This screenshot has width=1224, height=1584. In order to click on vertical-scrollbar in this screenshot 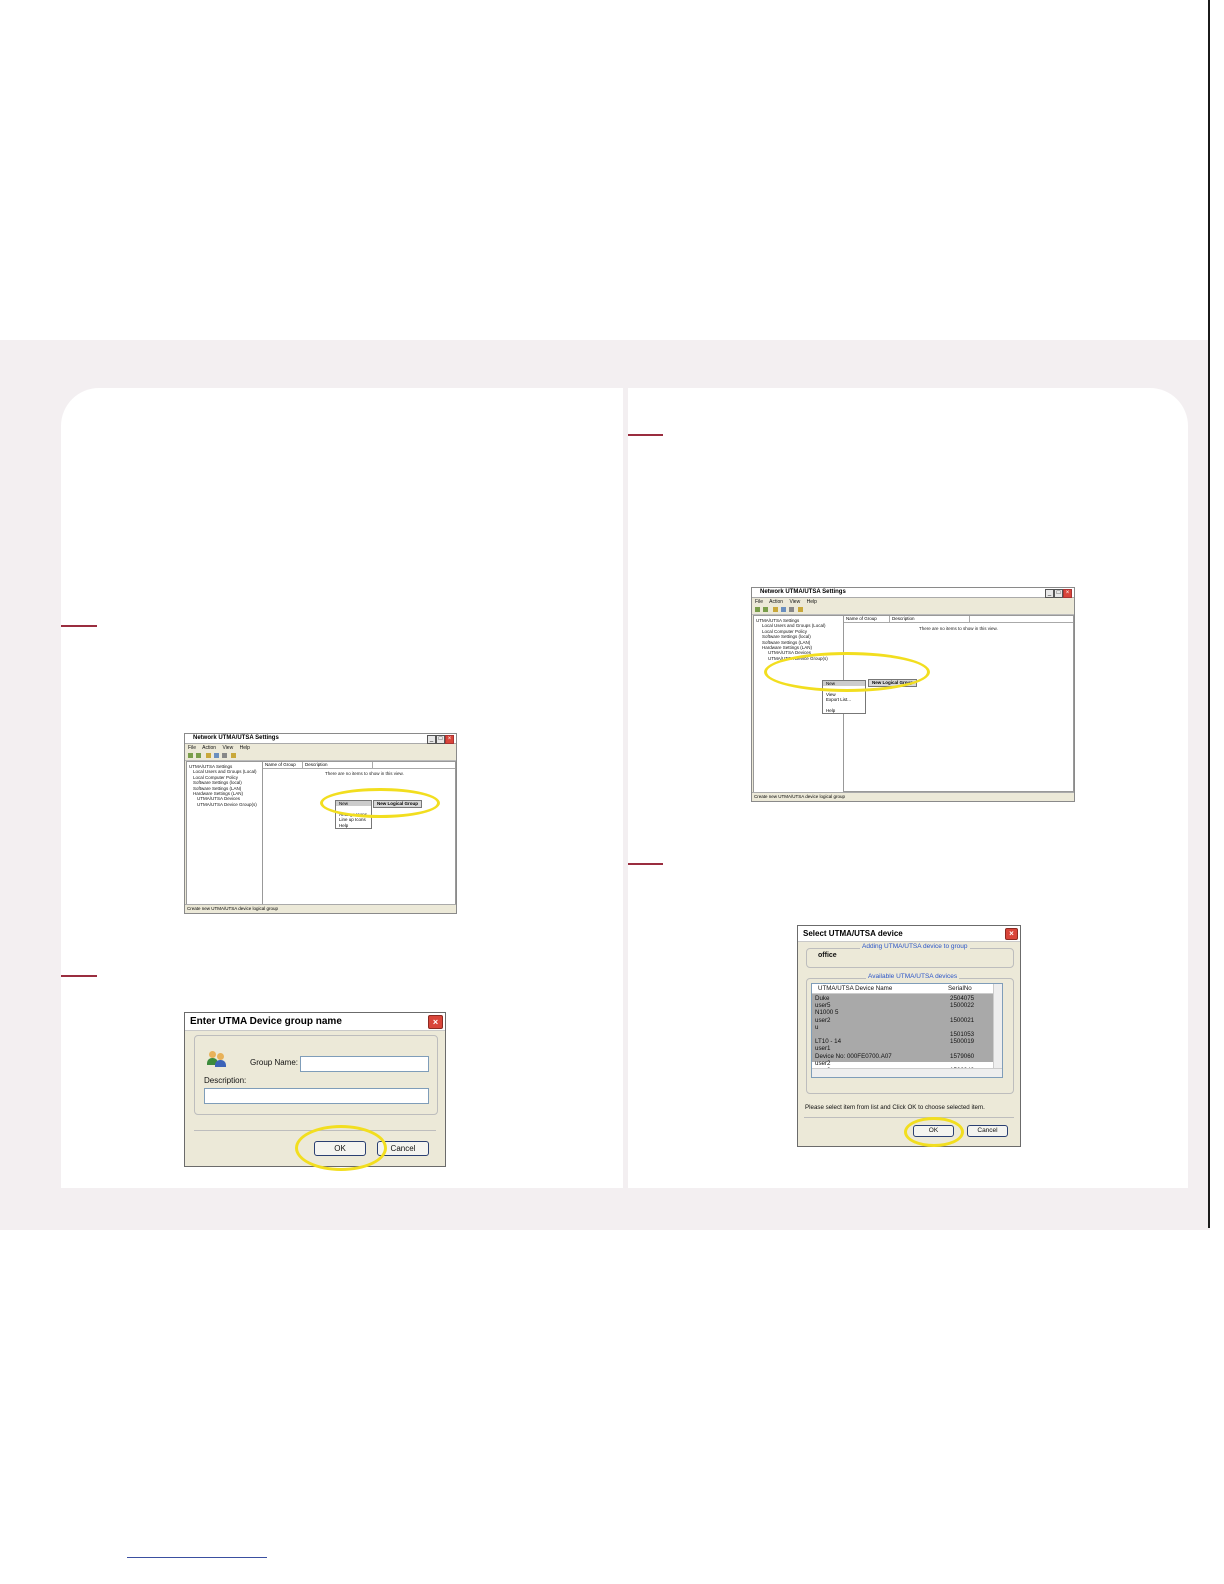, I will do `click(997, 1026)`.